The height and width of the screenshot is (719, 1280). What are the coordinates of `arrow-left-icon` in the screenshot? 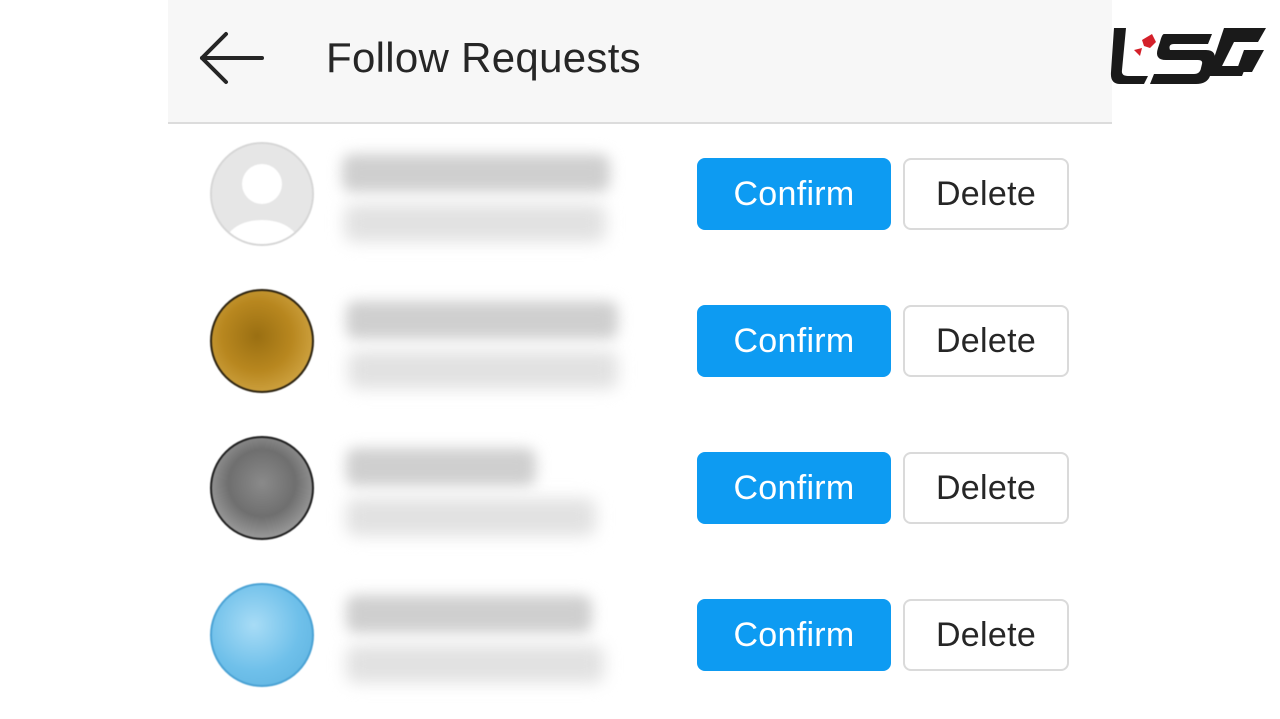 It's located at (232, 58).